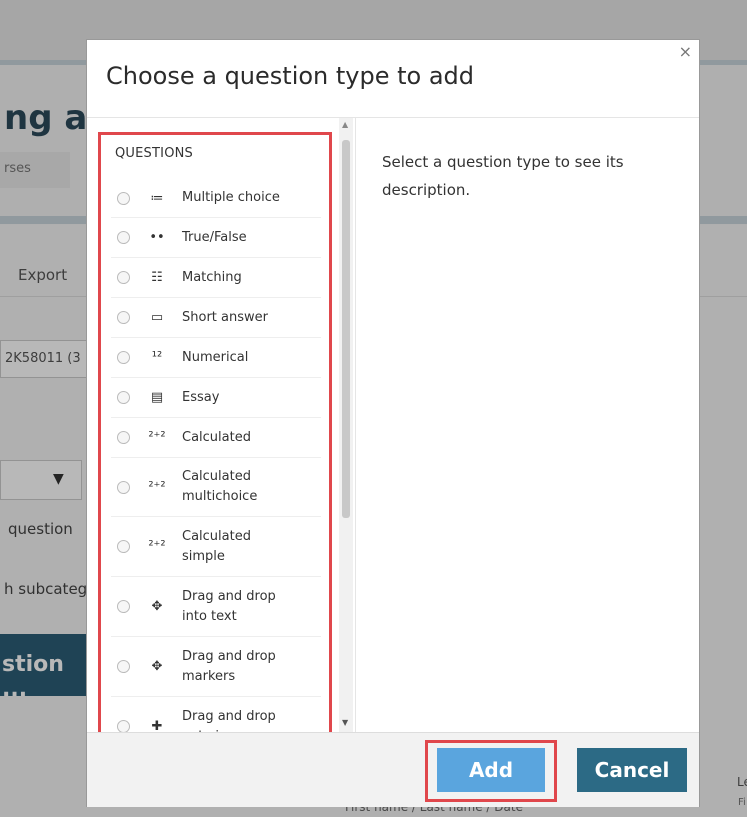 The image size is (747, 817). I want to click on question-type-matching: ☷ Matching, so click(216, 278).